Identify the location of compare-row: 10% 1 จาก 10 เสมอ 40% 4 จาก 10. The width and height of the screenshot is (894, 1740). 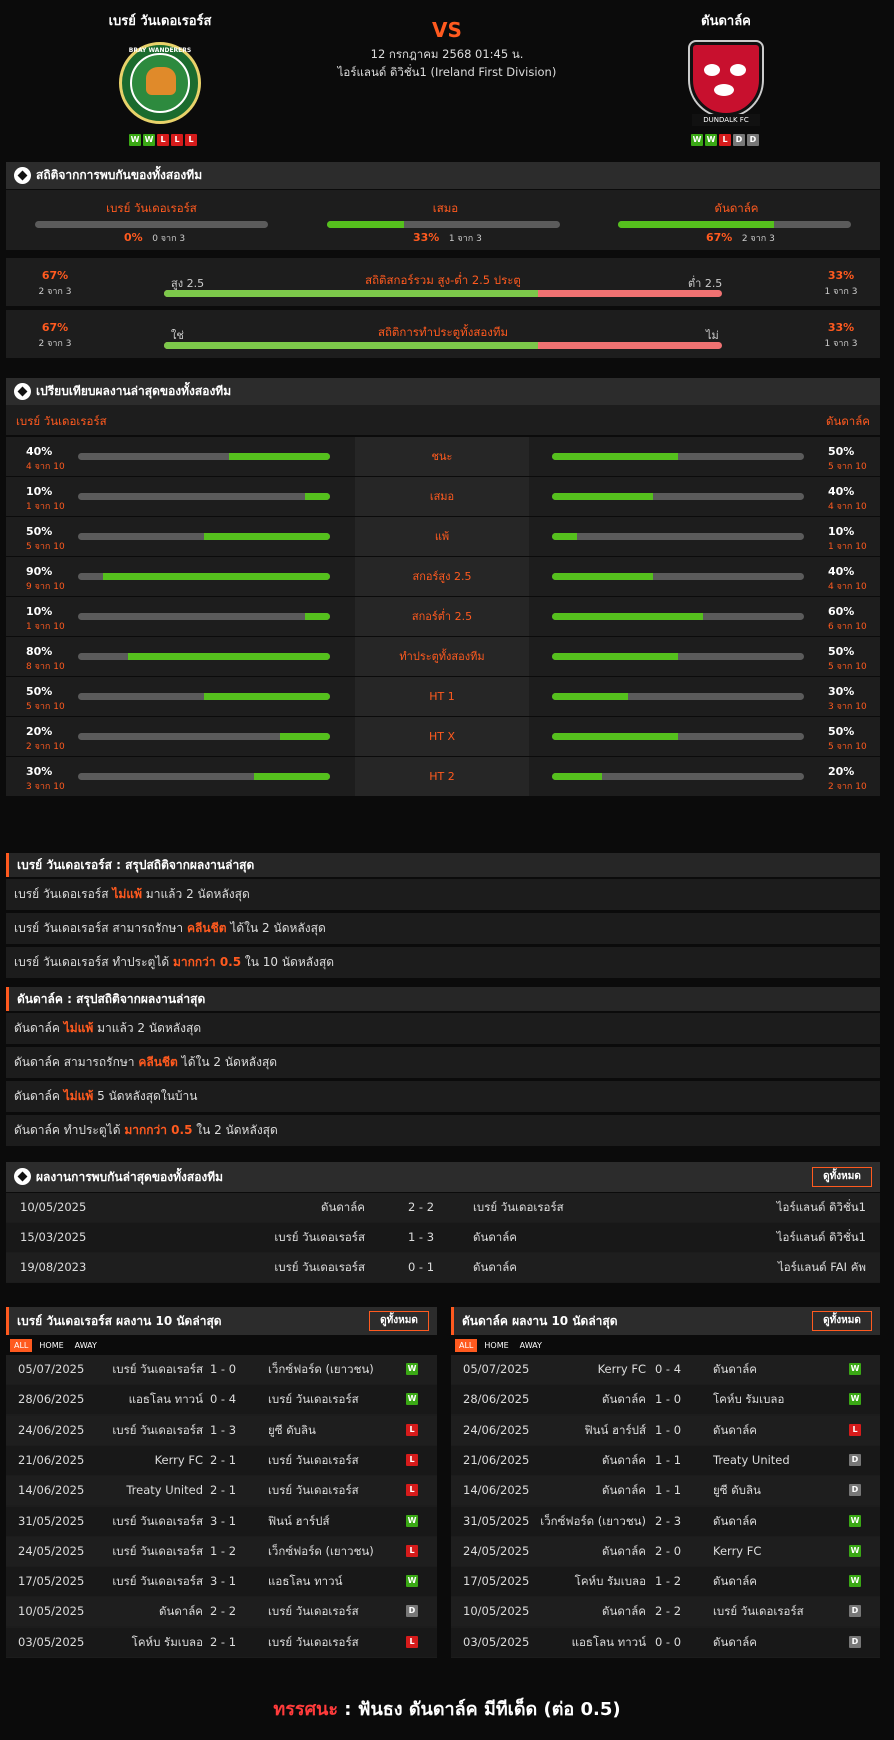
(443, 496).